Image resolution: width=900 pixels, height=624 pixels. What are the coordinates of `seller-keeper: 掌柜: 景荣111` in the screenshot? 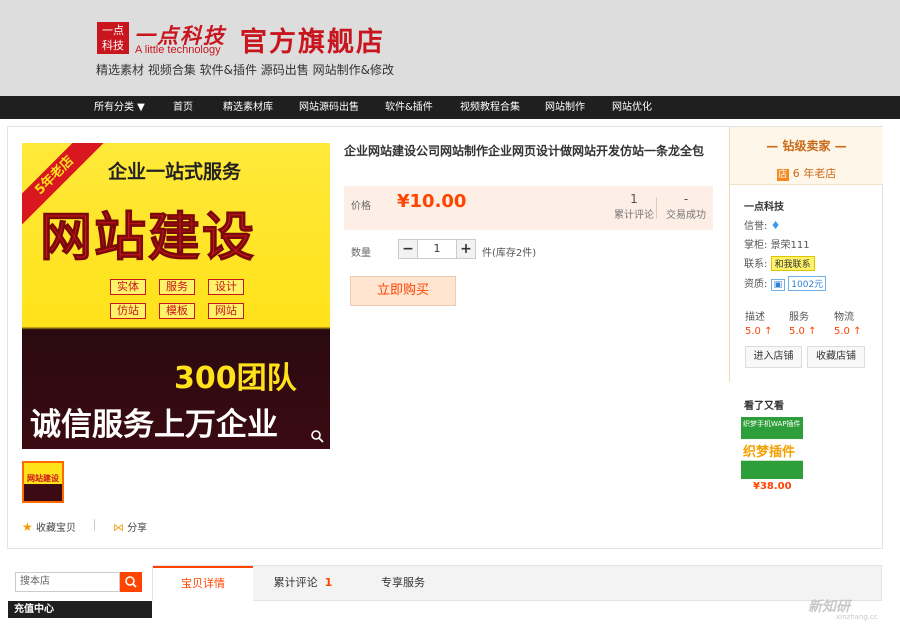 It's located at (777, 243).